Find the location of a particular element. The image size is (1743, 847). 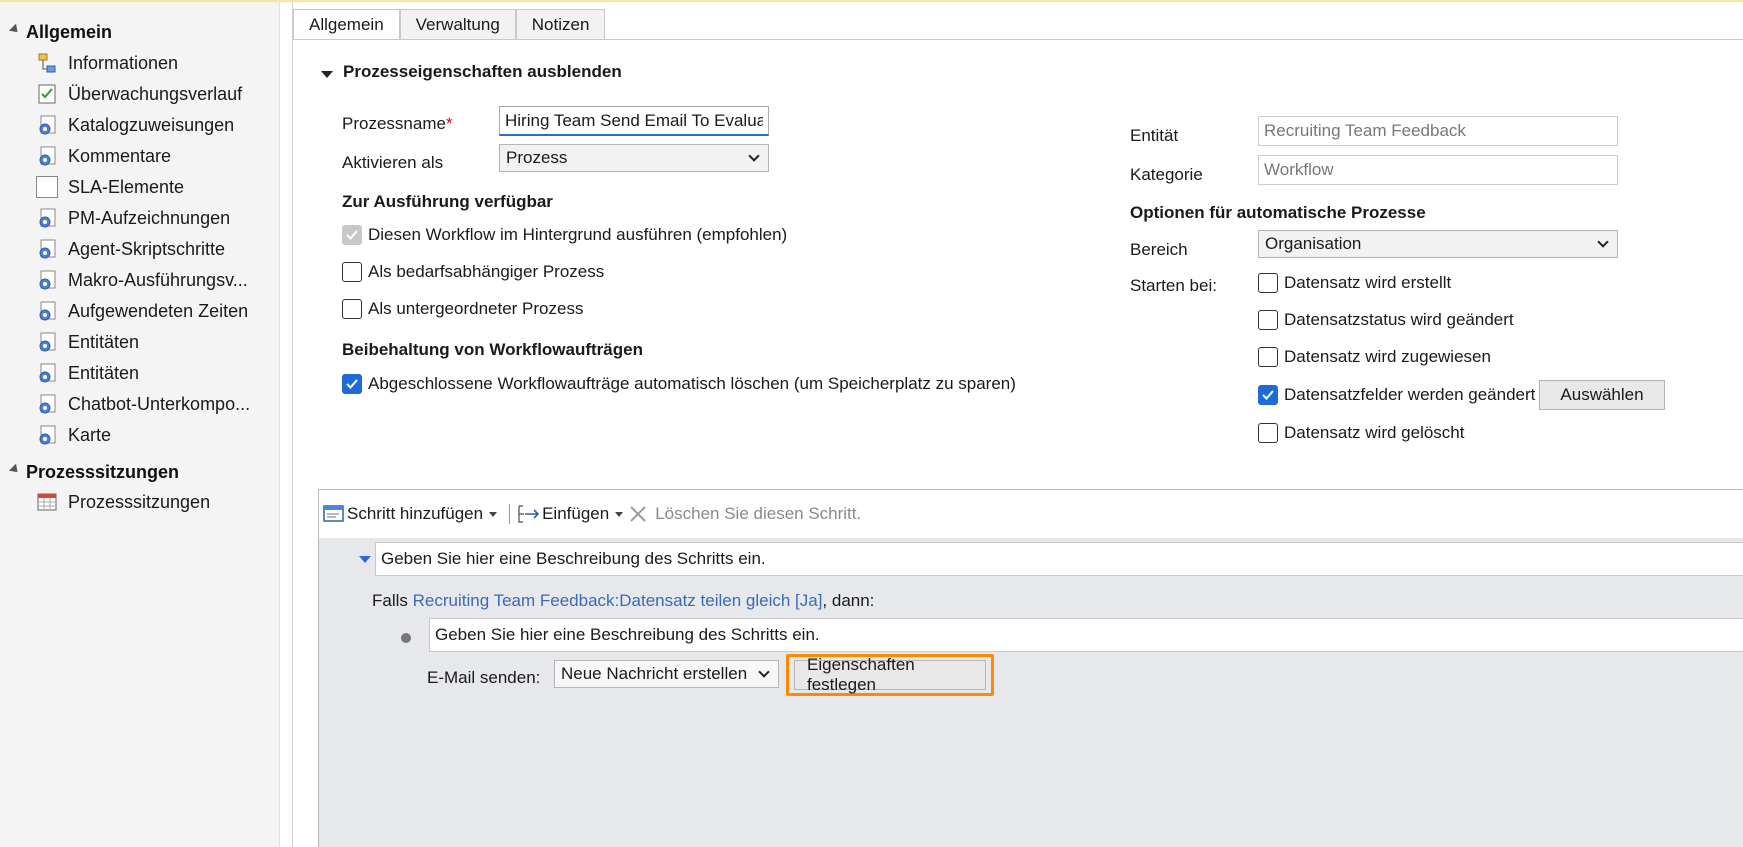

process-name-label: Prozessname* is located at coordinates (397, 124).